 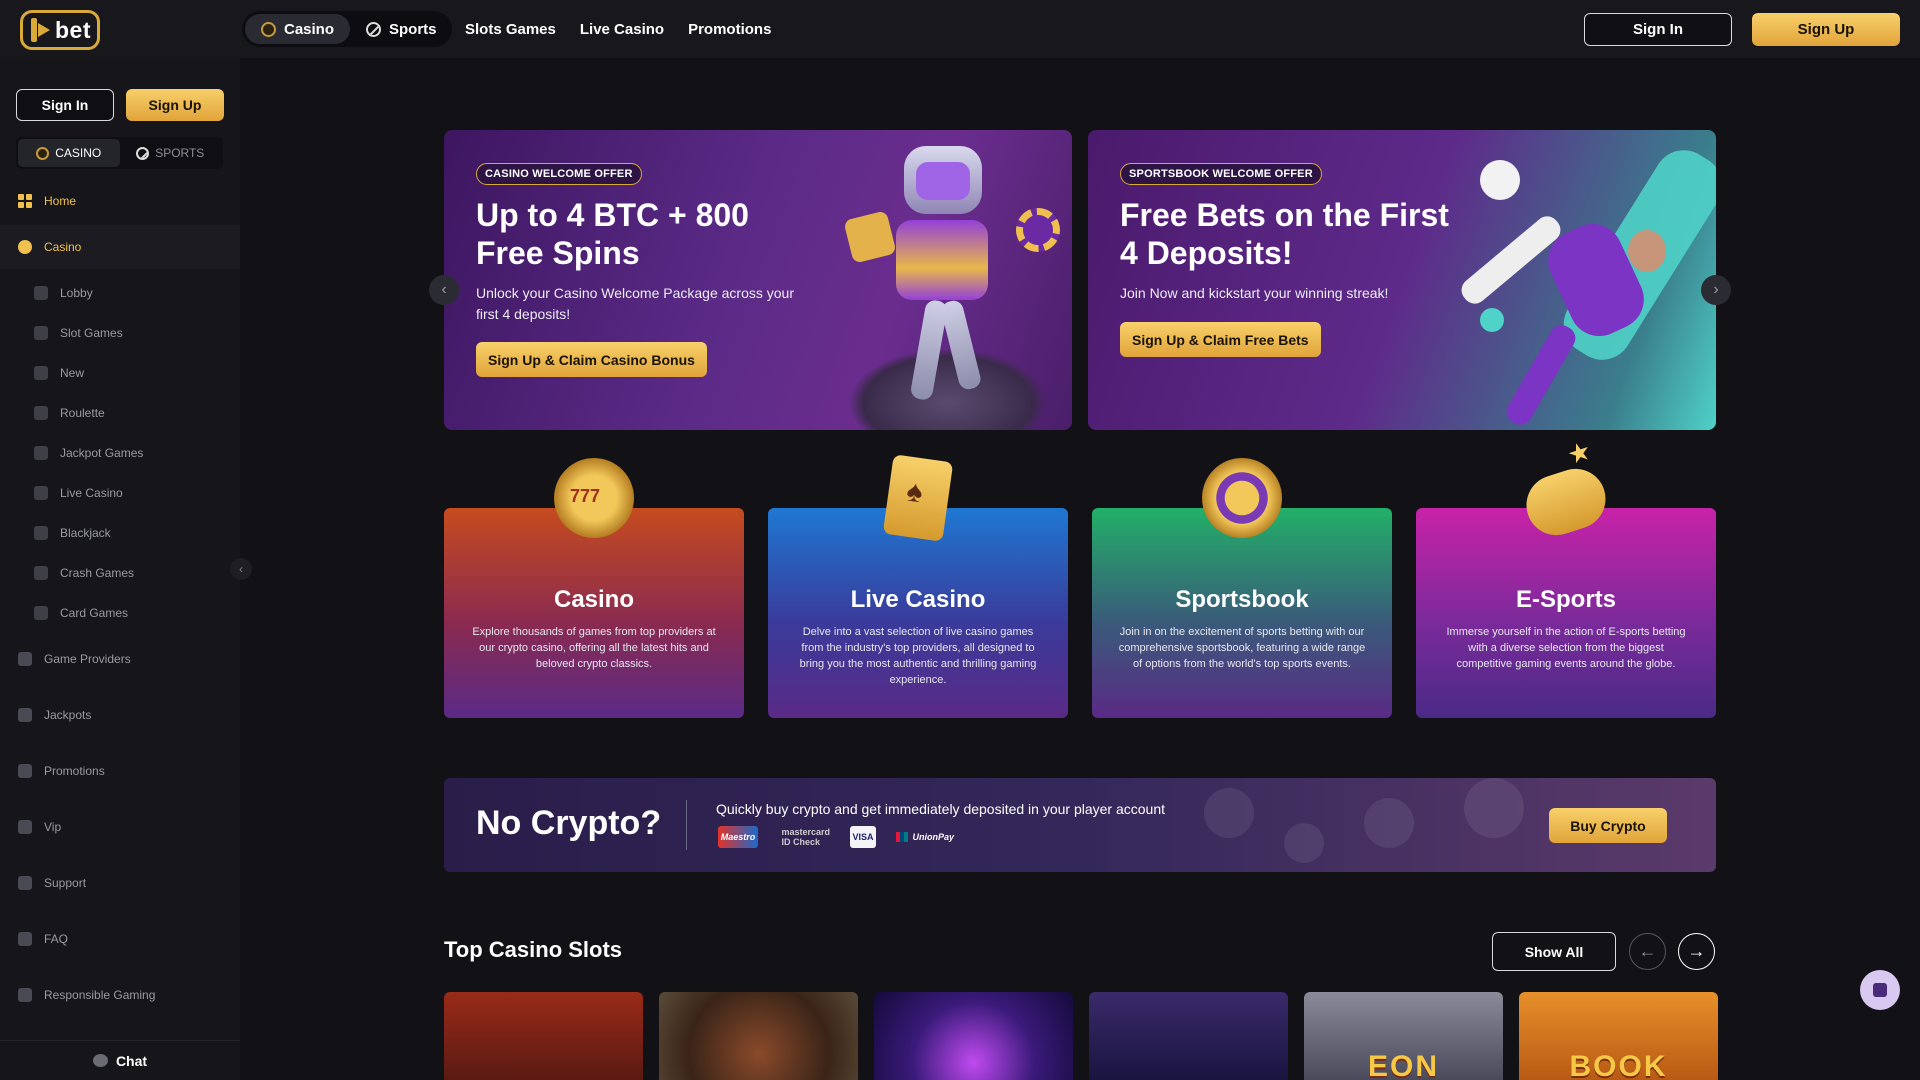 I want to click on divider, so click(x=686, y=825).